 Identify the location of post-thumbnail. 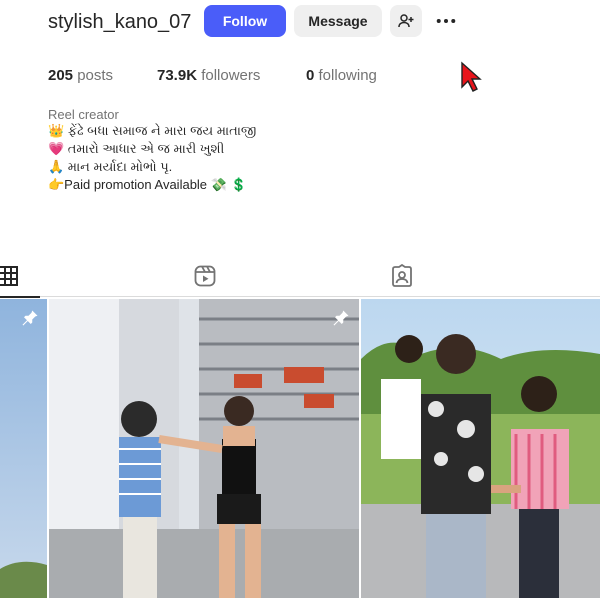
(23, 448).